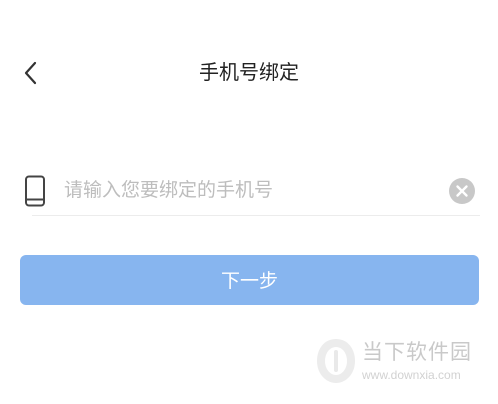  What do you see at coordinates (249, 280) in the screenshot?
I see `next-step-button: 下一步` at bounding box center [249, 280].